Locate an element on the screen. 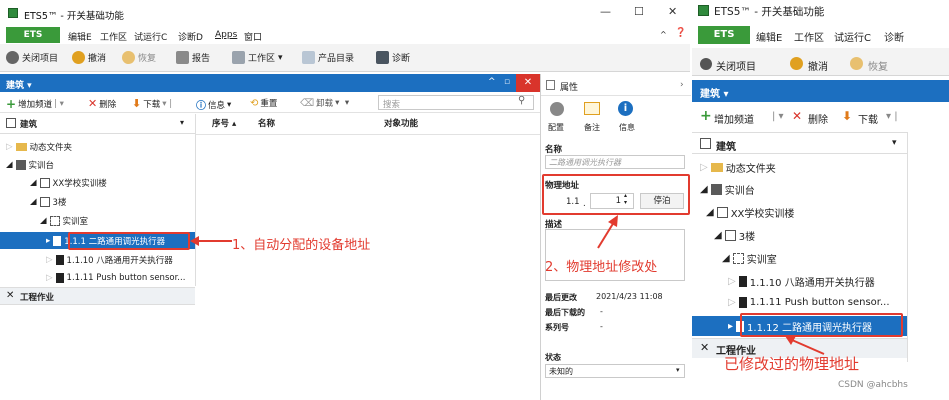  right-menu-commissioning: 试运行C is located at coordinates (852, 36).